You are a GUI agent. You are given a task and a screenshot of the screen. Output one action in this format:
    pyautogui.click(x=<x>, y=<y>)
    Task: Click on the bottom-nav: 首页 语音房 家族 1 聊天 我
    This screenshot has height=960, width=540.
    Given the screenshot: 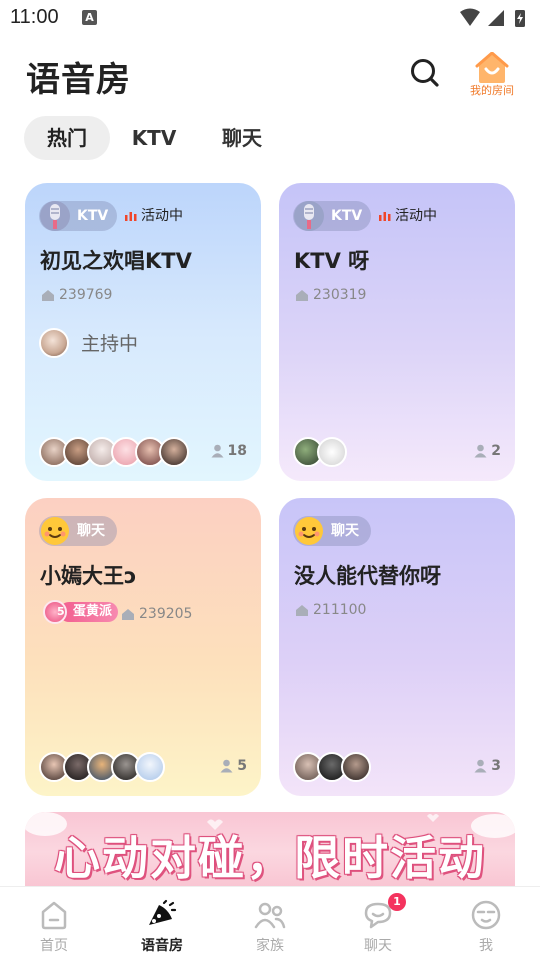 What is the action you would take?
    pyautogui.click(x=270, y=923)
    